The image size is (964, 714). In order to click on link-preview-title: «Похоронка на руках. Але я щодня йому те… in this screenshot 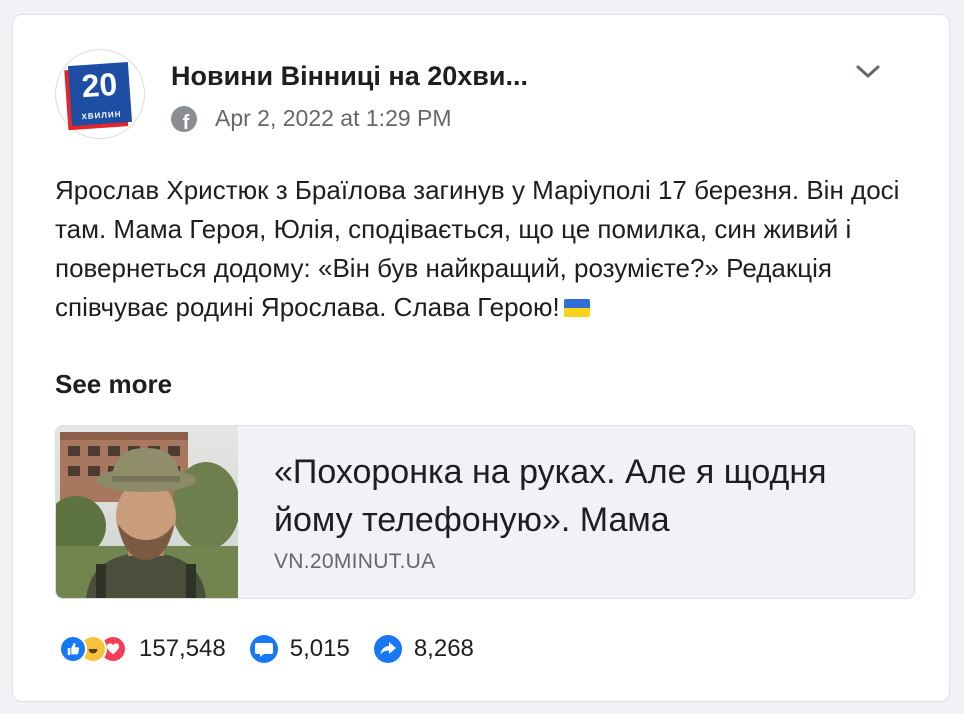, I will do `click(550, 496)`.